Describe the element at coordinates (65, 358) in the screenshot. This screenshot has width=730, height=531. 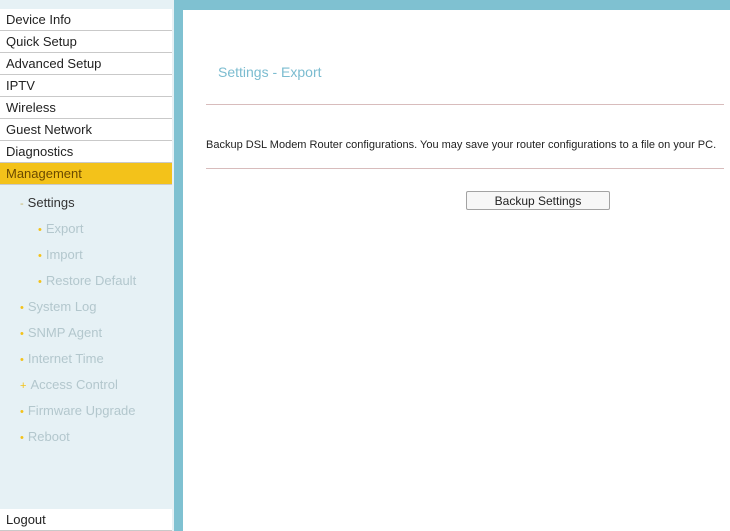
I see `sidebar-subitem-label: Internet Time` at that location.